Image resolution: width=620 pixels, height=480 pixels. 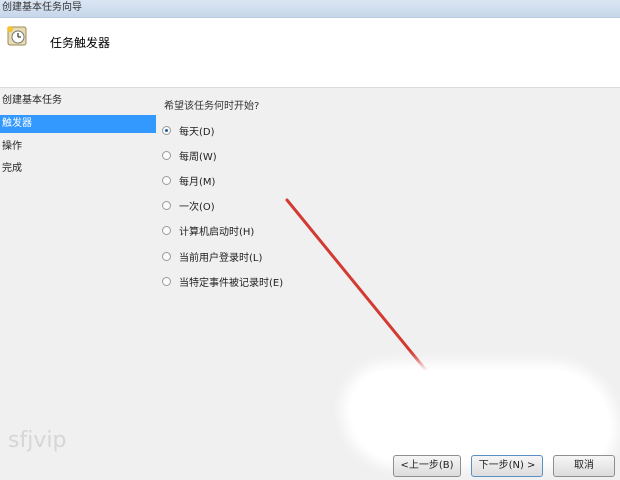 What do you see at coordinates (584, 466) in the screenshot?
I see `cancel-button: 取消` at bounding box center [584, 466].